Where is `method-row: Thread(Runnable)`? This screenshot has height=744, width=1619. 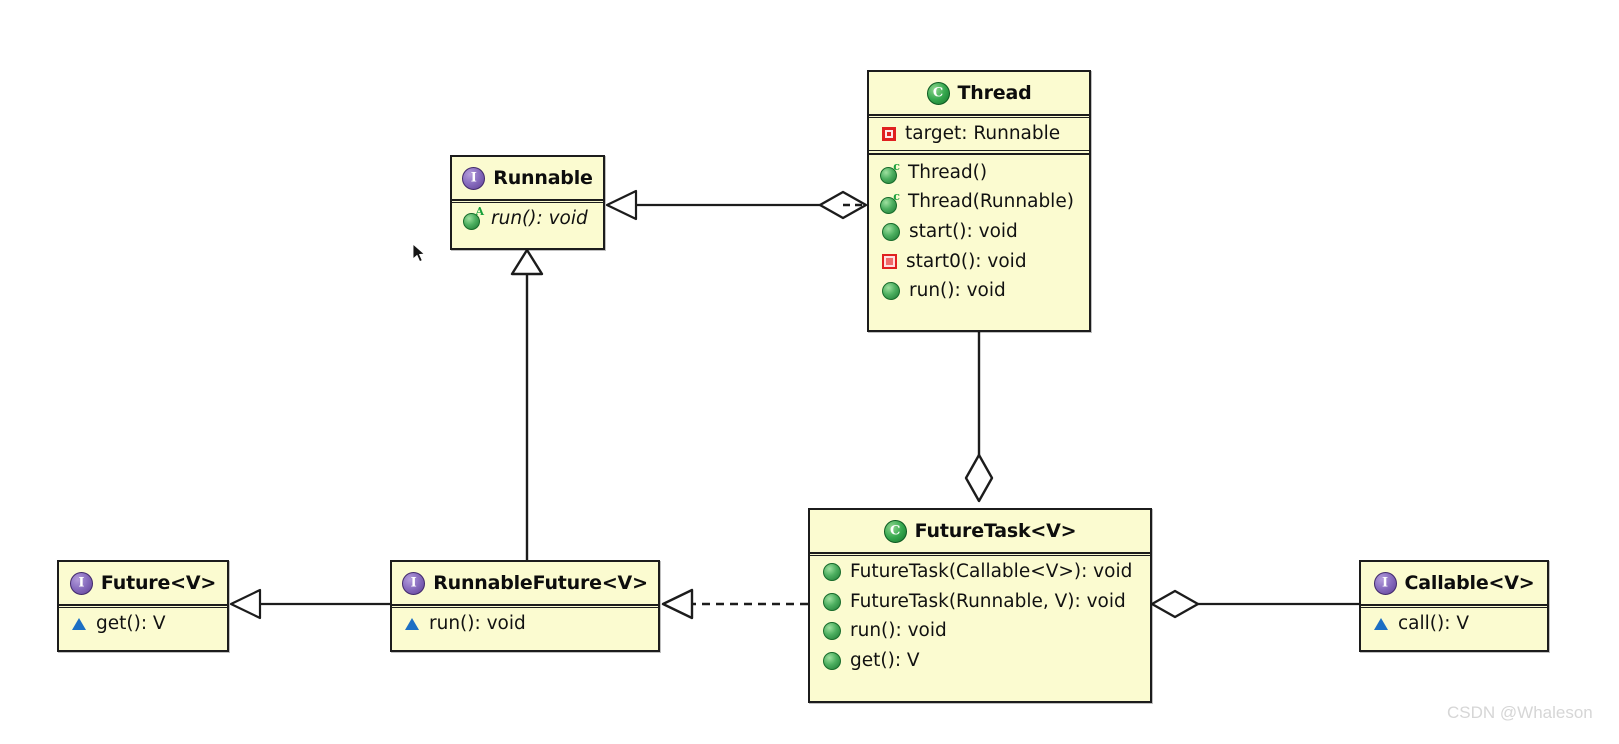
method-row: Thread(Runnable) is located at coordinates (979, 202).